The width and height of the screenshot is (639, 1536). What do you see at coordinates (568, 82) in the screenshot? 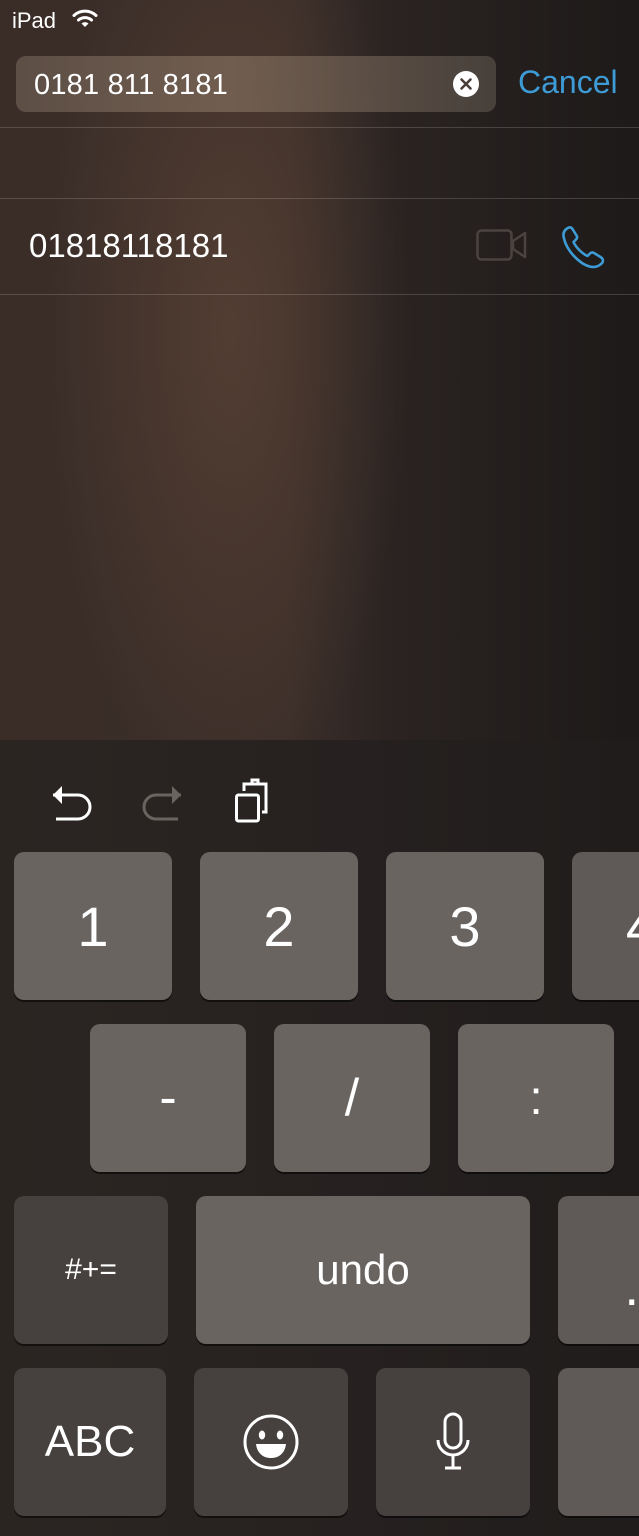
I see `cancel-button: Cancel` at bounding box center [568, 82].